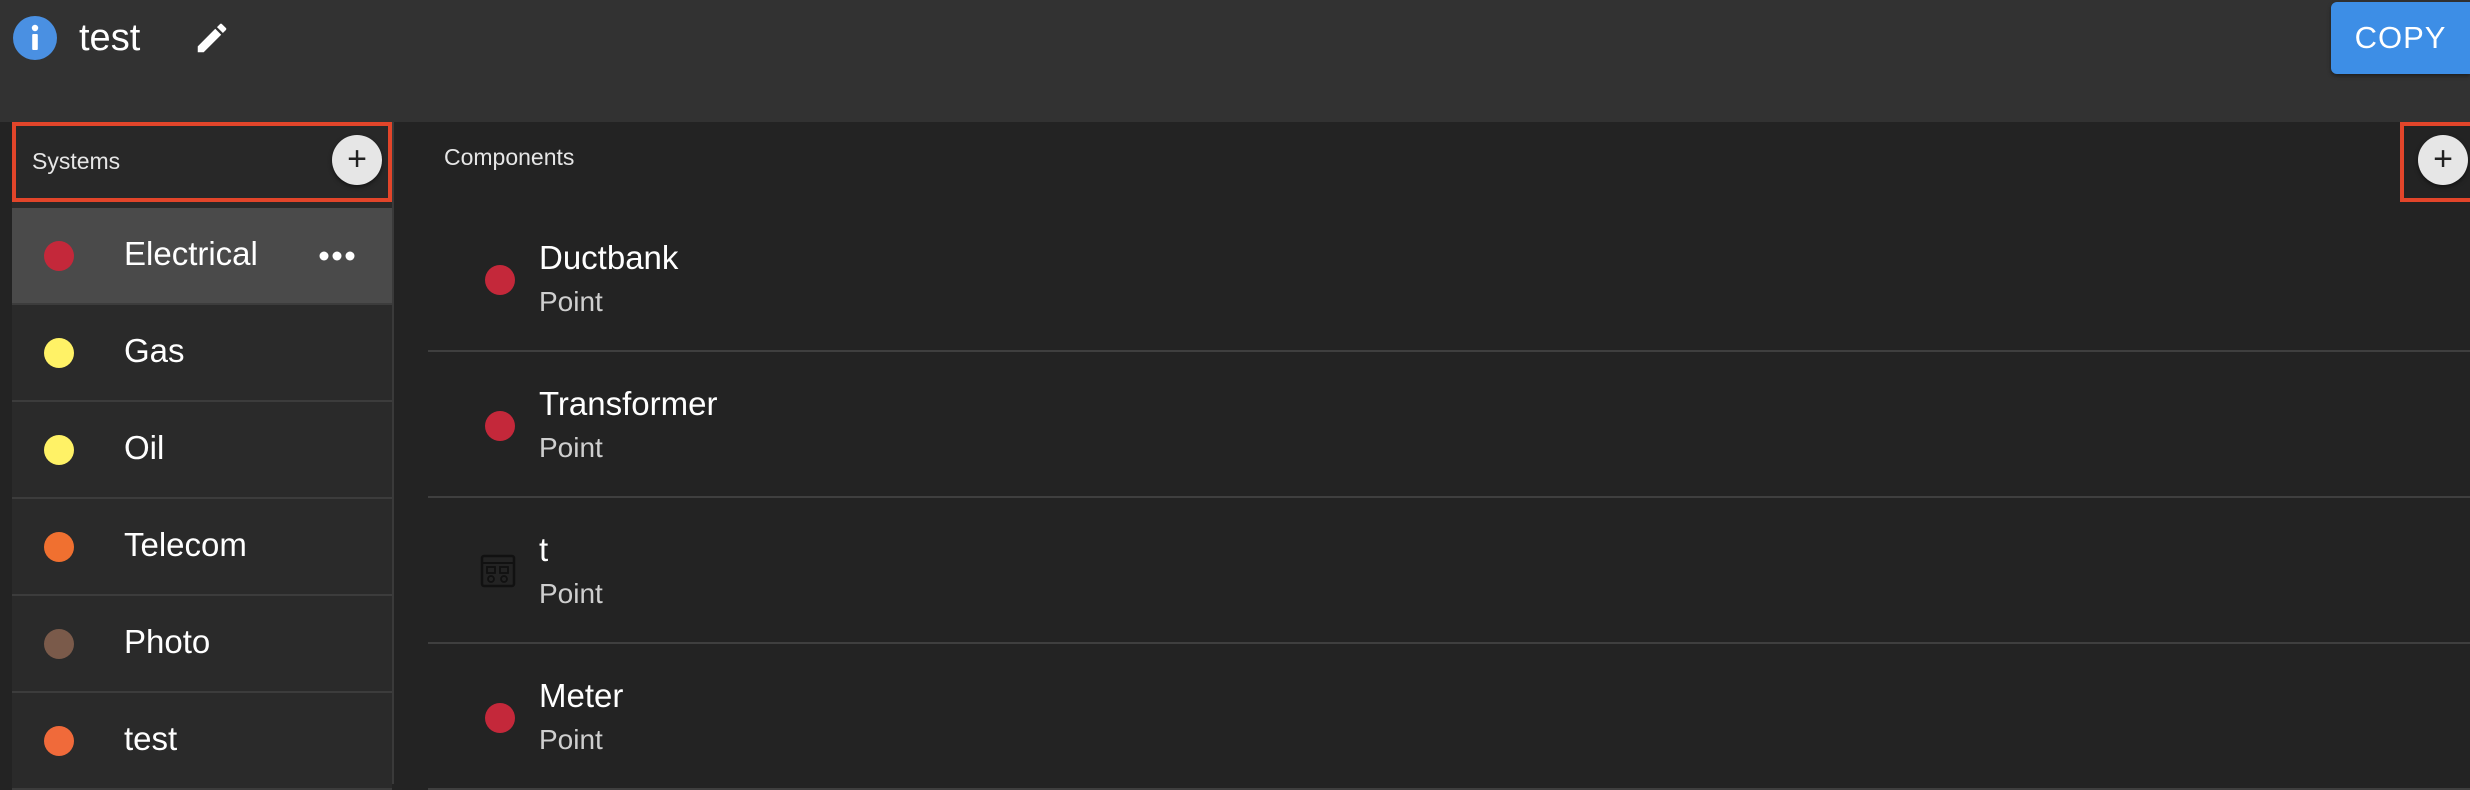 The width and height of the screenshot is (2470, 790). Describe the element at coordinates (151, 738) in the screenshot. I see `system-label: test` at that location.